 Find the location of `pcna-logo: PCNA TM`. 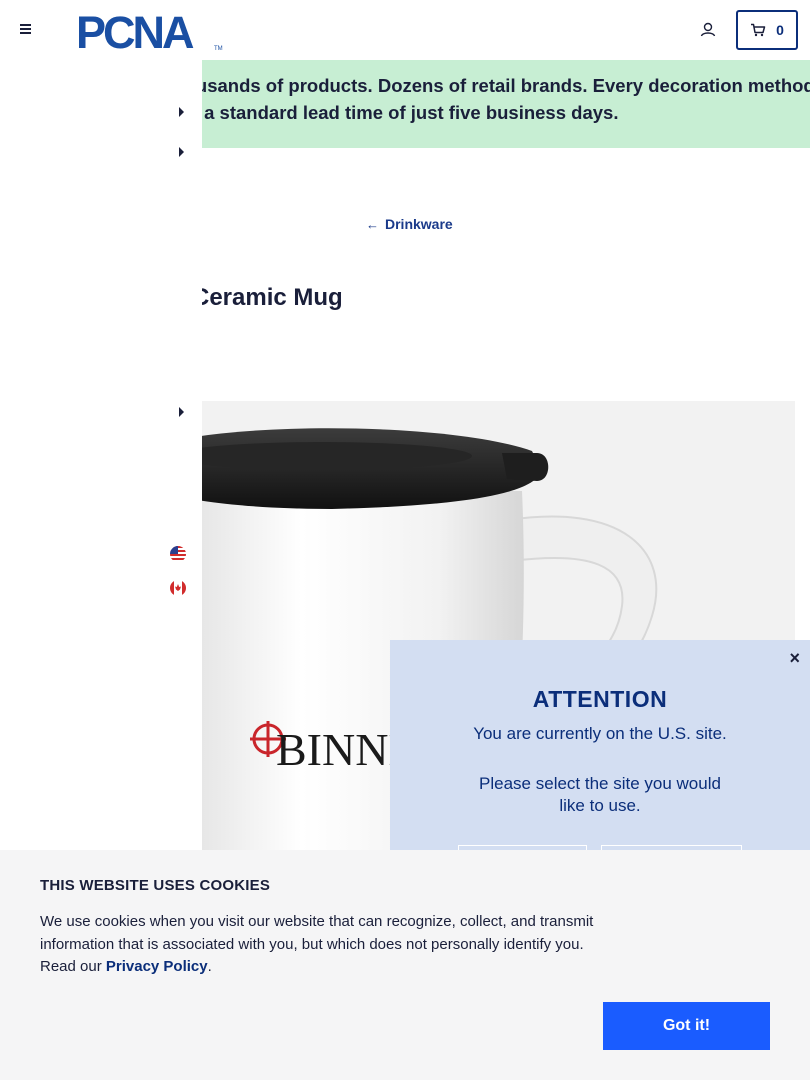

pcna-logo: PCNA TM is located at coordinates (150, 32).